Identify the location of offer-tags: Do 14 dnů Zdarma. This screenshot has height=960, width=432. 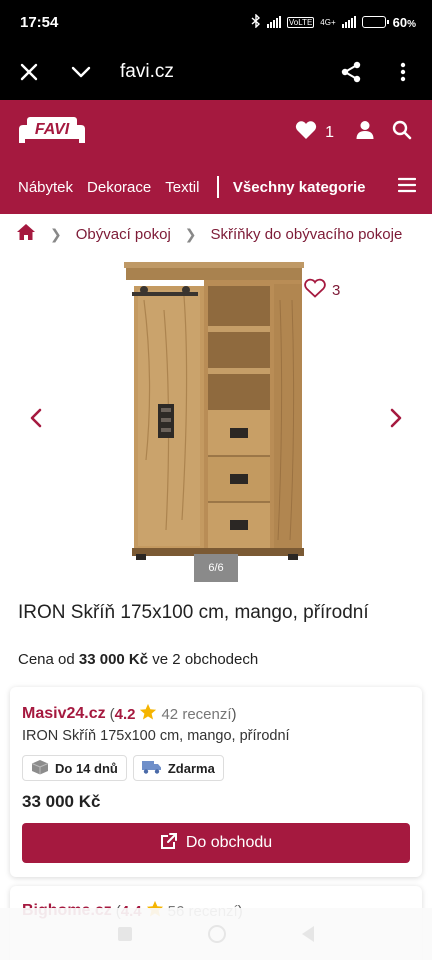
(123, 768).